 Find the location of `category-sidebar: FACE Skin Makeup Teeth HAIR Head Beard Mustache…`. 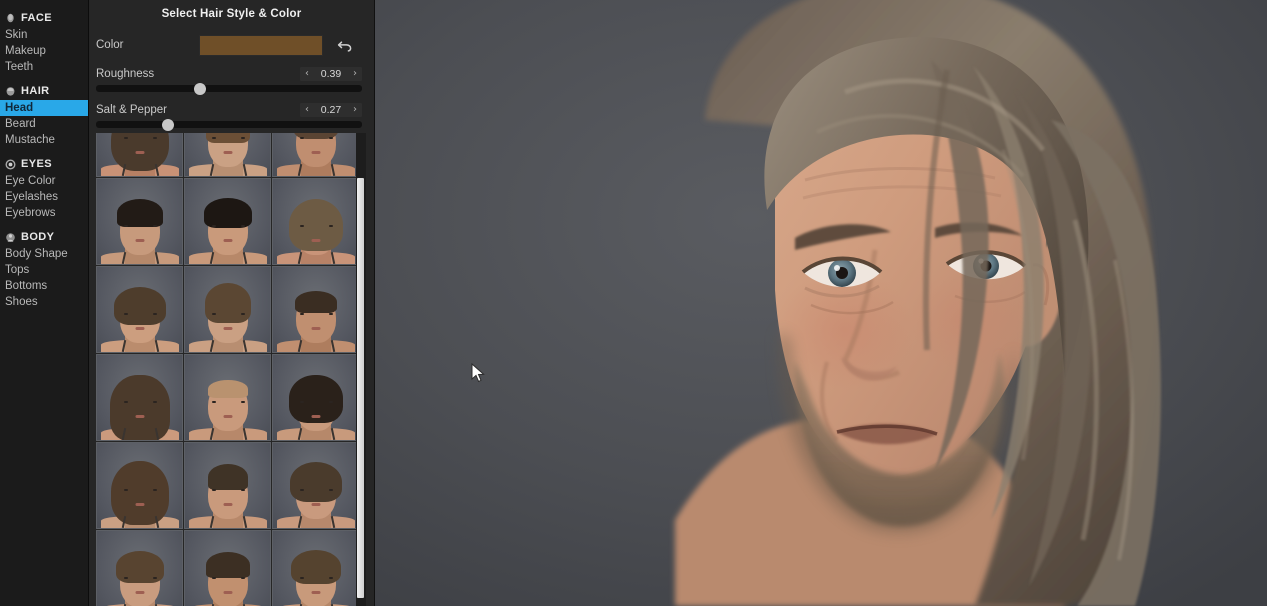

category-sidebar: FACE Skin Makeup Teeth HAIR Head Beard Mustache… is located at coordinates (44, 303).